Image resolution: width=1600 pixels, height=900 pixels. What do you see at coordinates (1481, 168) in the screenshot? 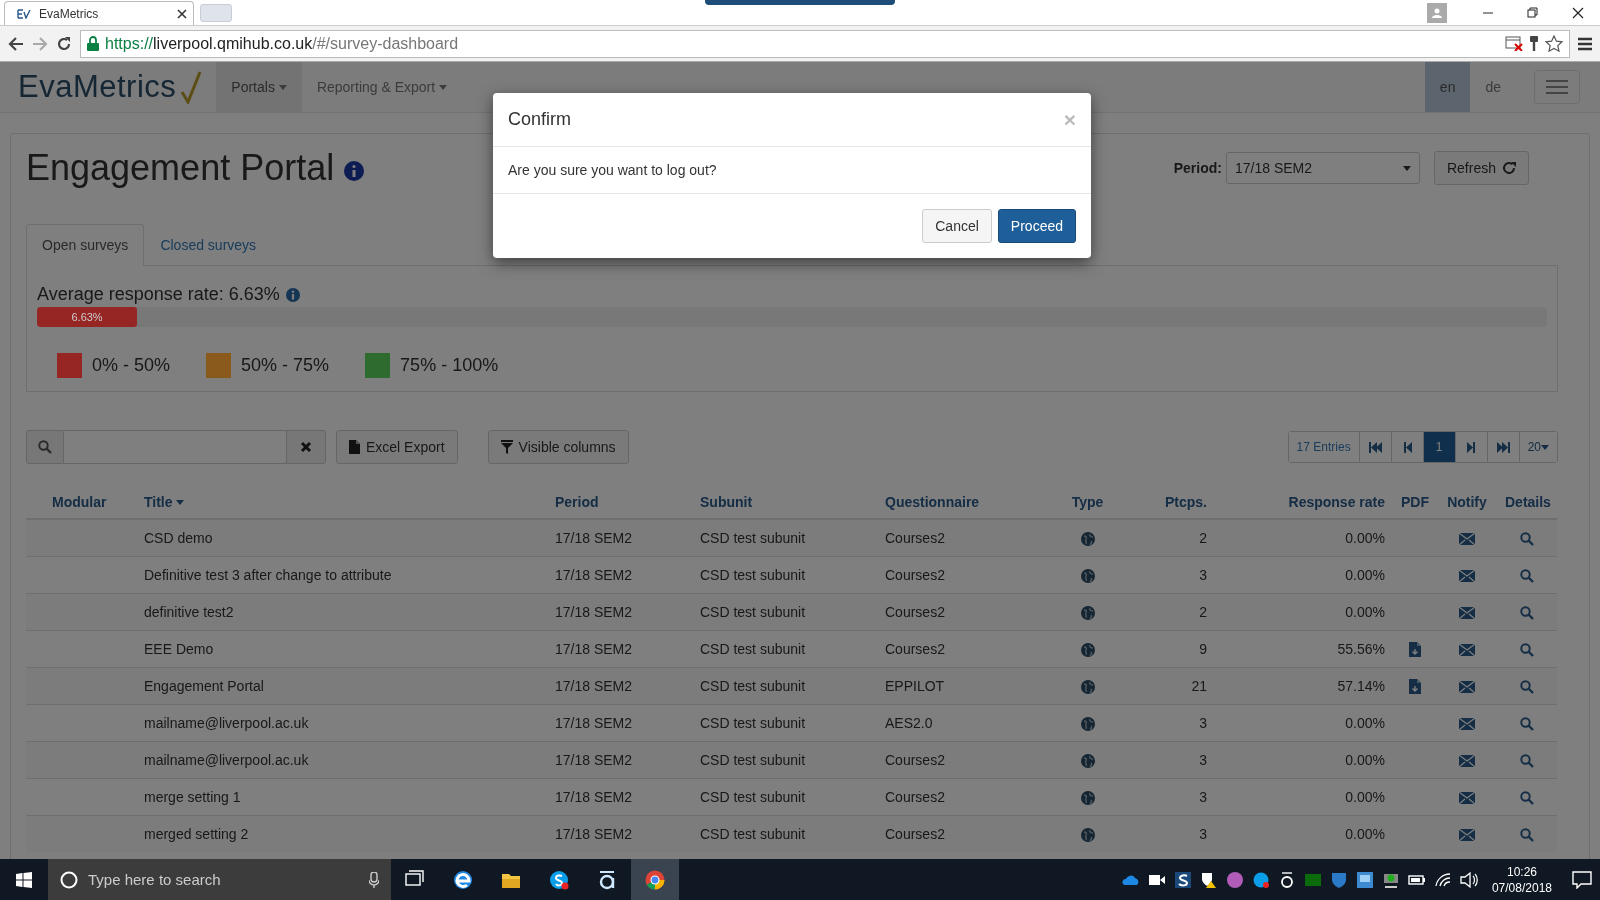
I see `refresh-button: Refresh` at bounding box center [1481, 168].